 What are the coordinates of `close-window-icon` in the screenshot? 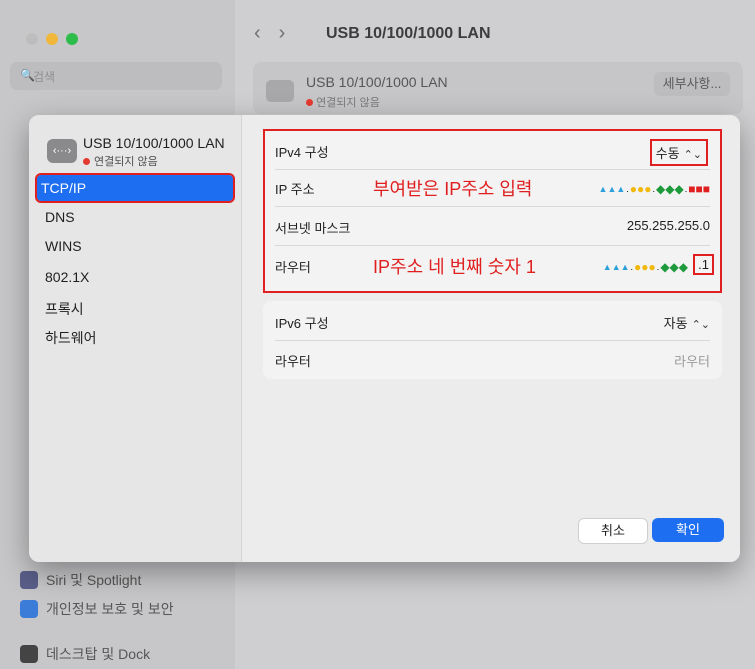 It's located at (32, 39).